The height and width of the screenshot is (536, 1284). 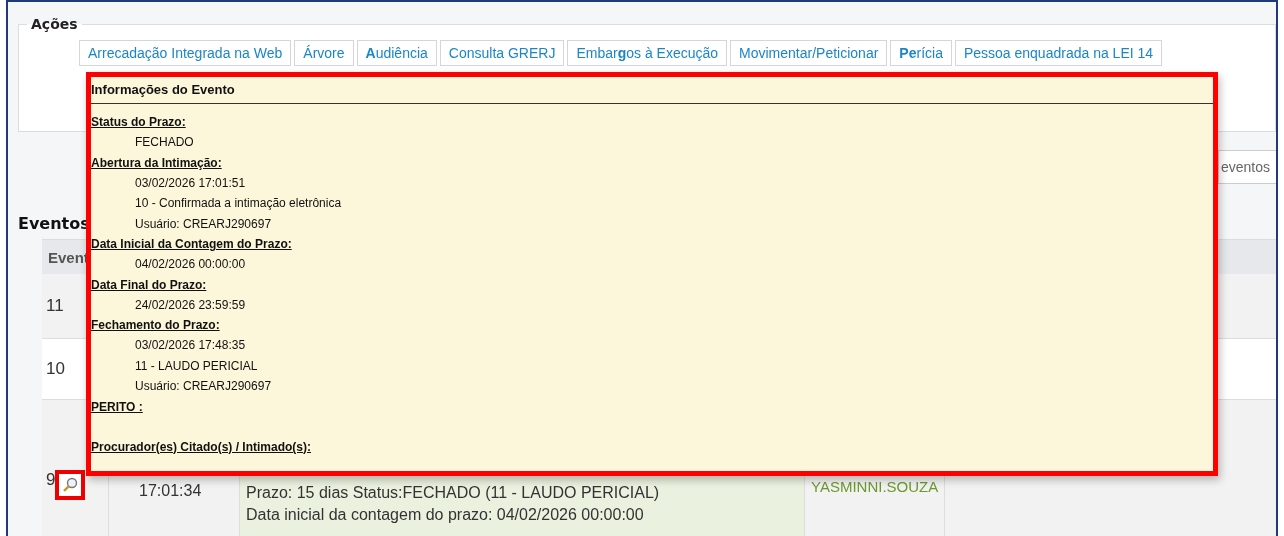 I want to click on field-value: FECHADO, so click(x=164, y=142).